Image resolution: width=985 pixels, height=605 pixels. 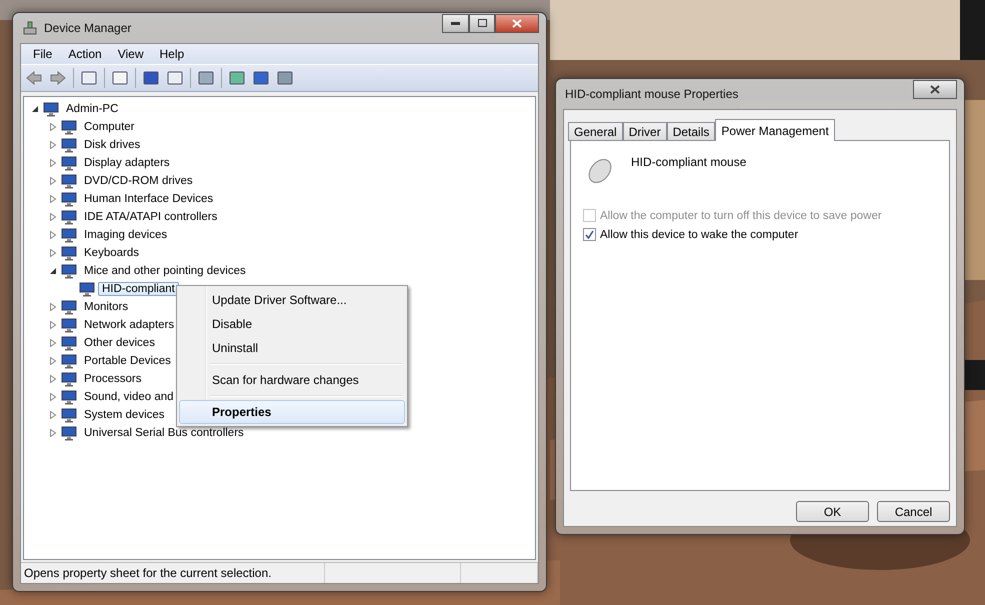 What do you see at coordinates (775, 130) in the screenshot?
I see `tab: Power Management` at bounding box center [775, 130].